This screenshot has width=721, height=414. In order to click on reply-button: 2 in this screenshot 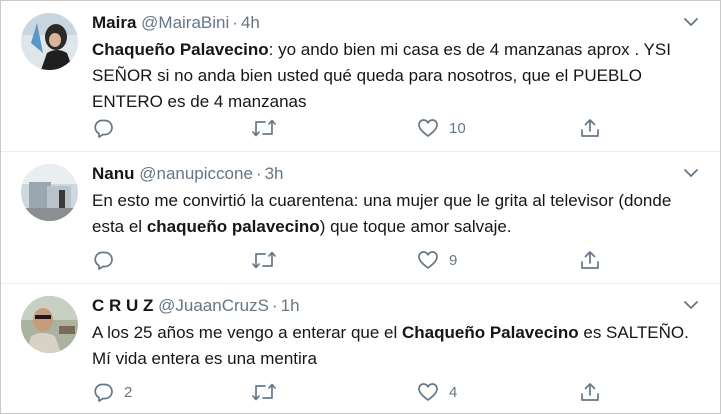, I will do `click(112, 392)`.